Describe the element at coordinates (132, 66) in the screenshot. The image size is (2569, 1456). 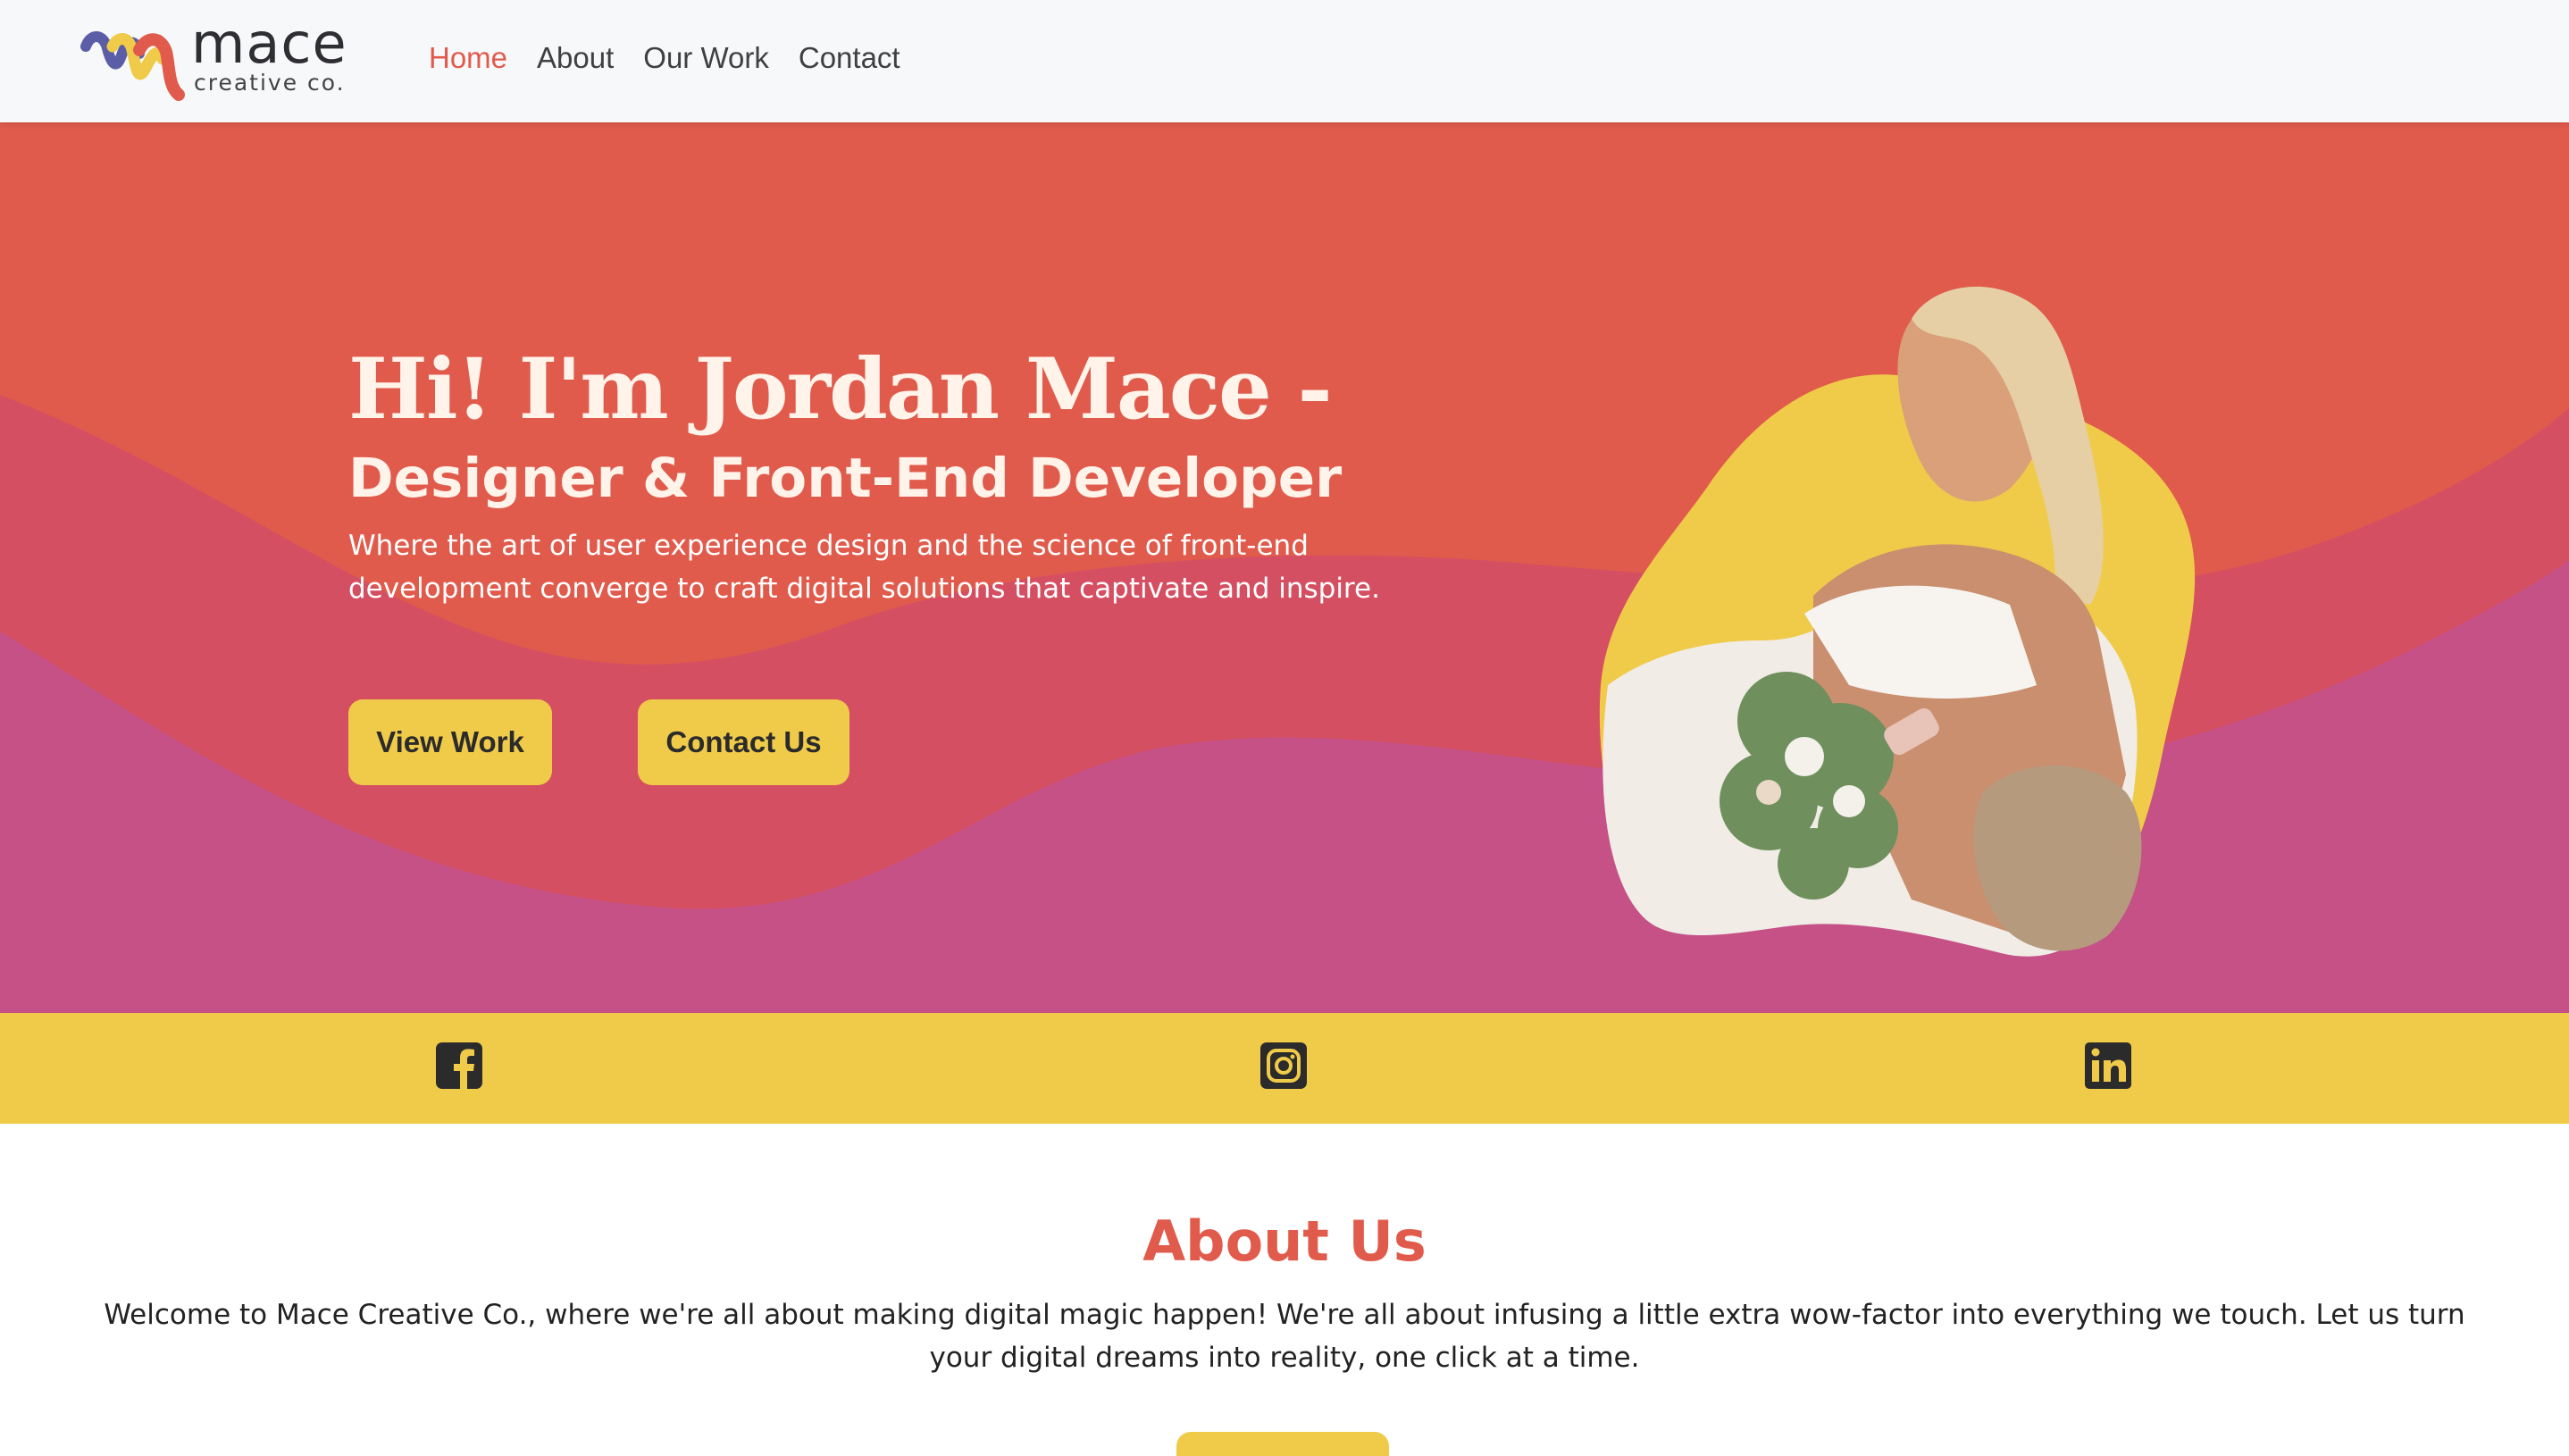
I see `logo-mark-icon` at that location.